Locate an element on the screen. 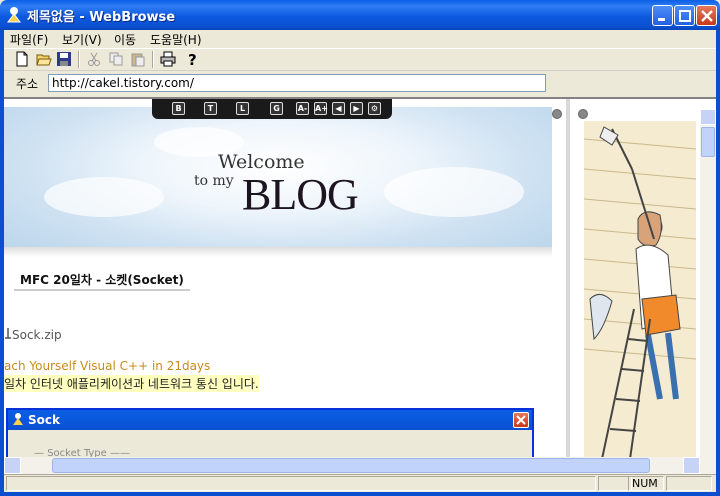 This screenshot has width=720, height=496. post-title-box: MFC 20일차 - 소켓(Socket) is located at coordinates (102, 279).